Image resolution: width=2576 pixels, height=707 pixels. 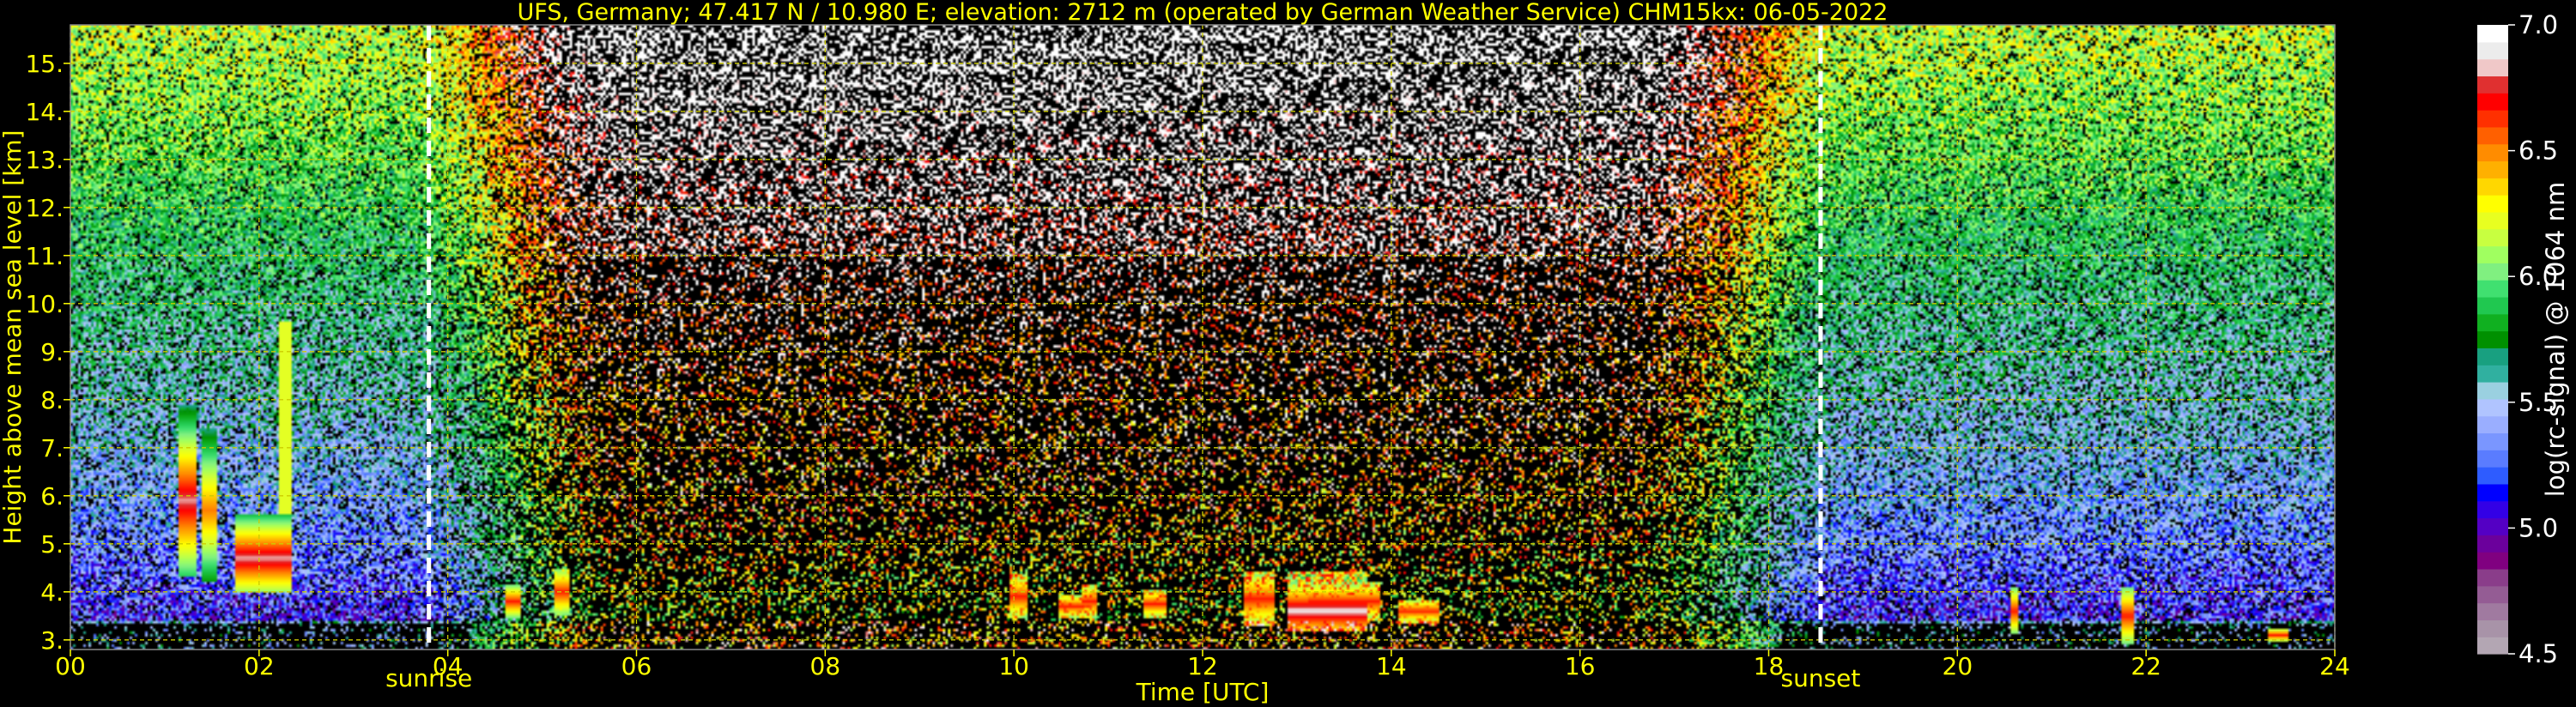 I want to click on y-tick-label-9: 12., so click(x=44, y=208).